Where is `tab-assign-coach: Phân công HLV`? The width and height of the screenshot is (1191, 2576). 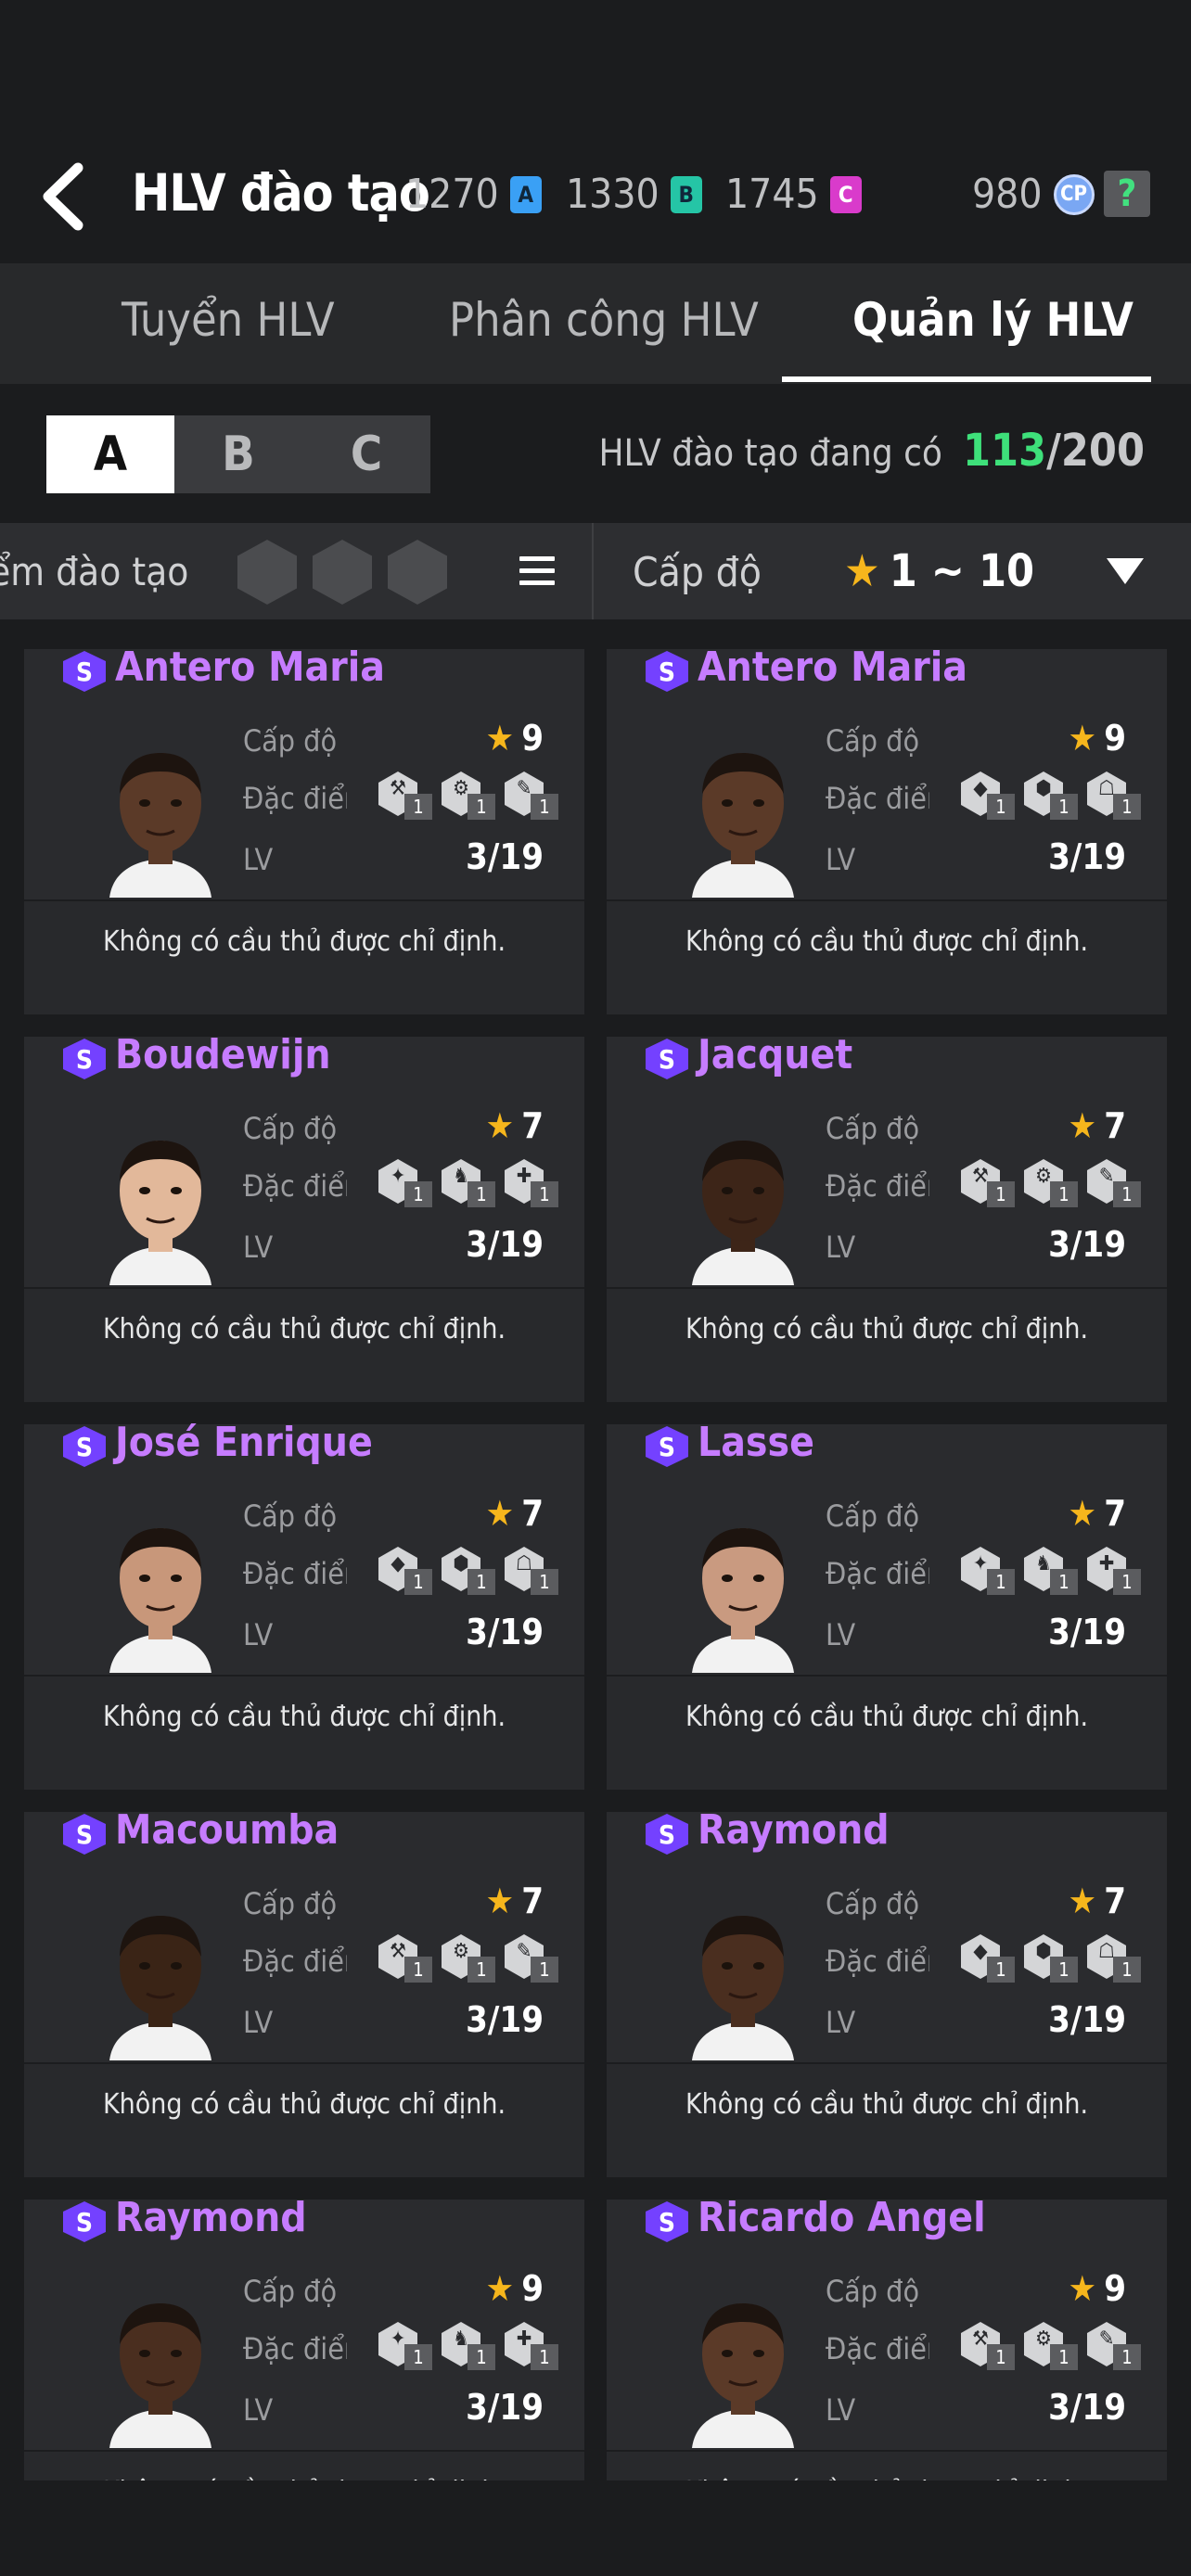 tab-assign-coach: Phân công HLV is located at coordinates (604, 320).